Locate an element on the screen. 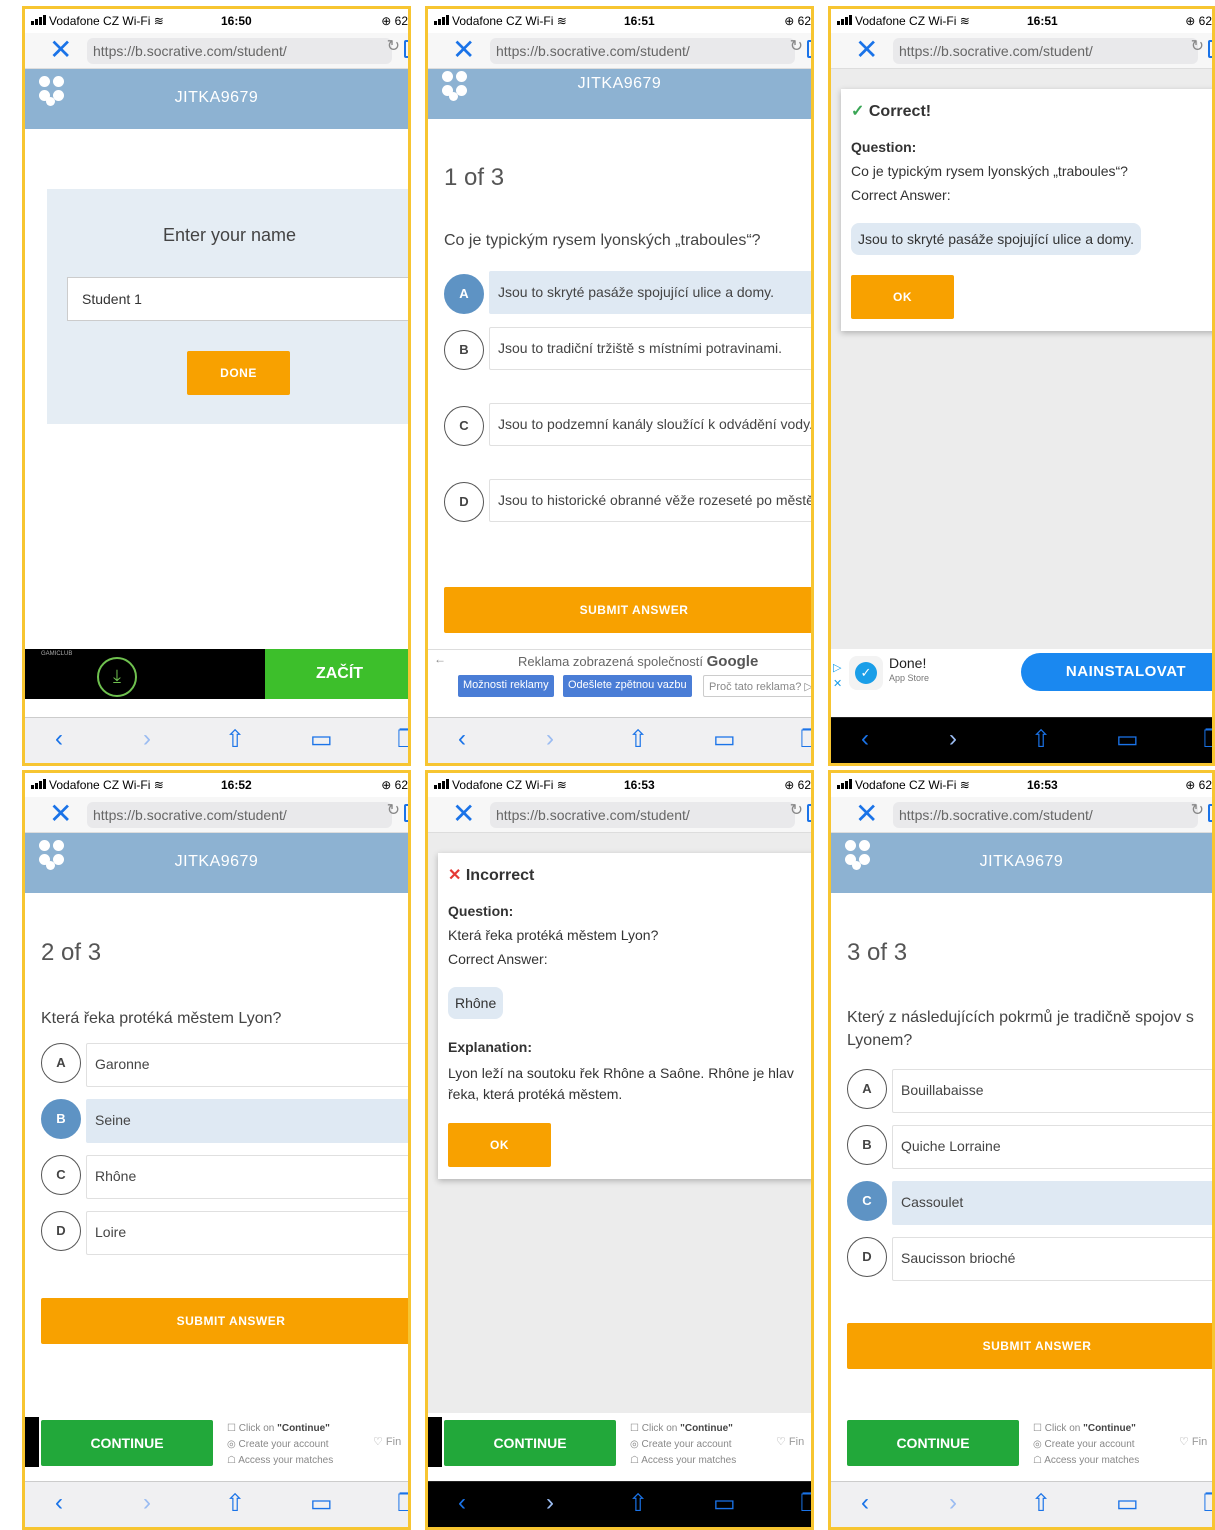 The width and height of the screenshot is (1215, 1530). done-button: DONE is located at coordinates (238, 373).